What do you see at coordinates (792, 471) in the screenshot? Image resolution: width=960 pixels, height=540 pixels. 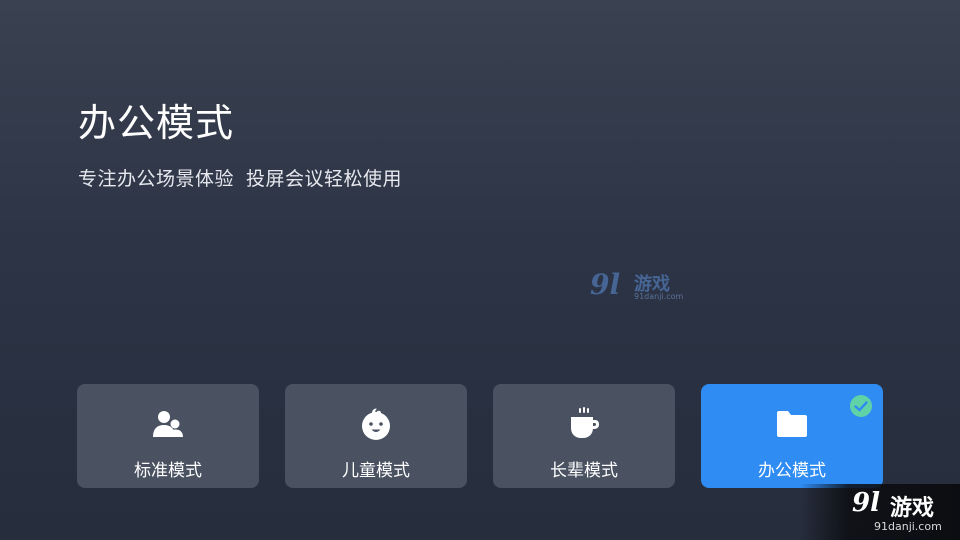 I see `mode-card-label: 办公模式` at bounding box center [792, 471].